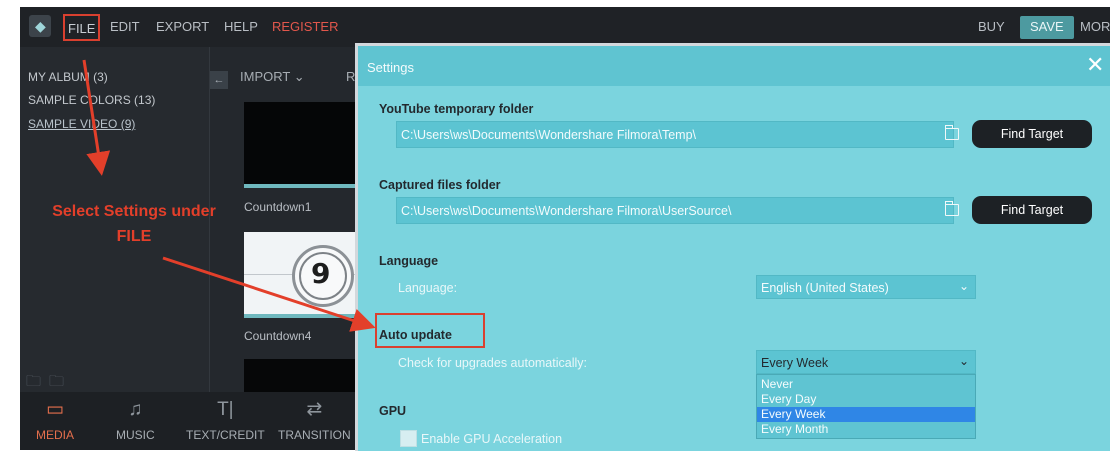 The width and height of the screenshot is (1110, 451). Describe the element at coordinates (991, 27) in the screenshot. I see `buy-button: BUY` at that location.